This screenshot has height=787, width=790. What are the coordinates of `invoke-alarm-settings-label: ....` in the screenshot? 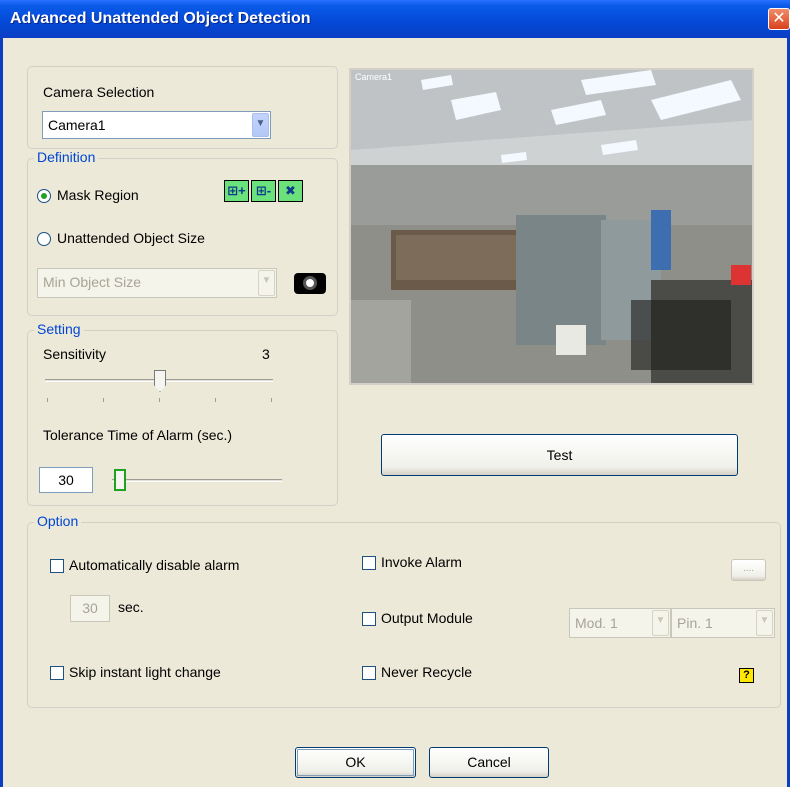 It's located at (748, 568).